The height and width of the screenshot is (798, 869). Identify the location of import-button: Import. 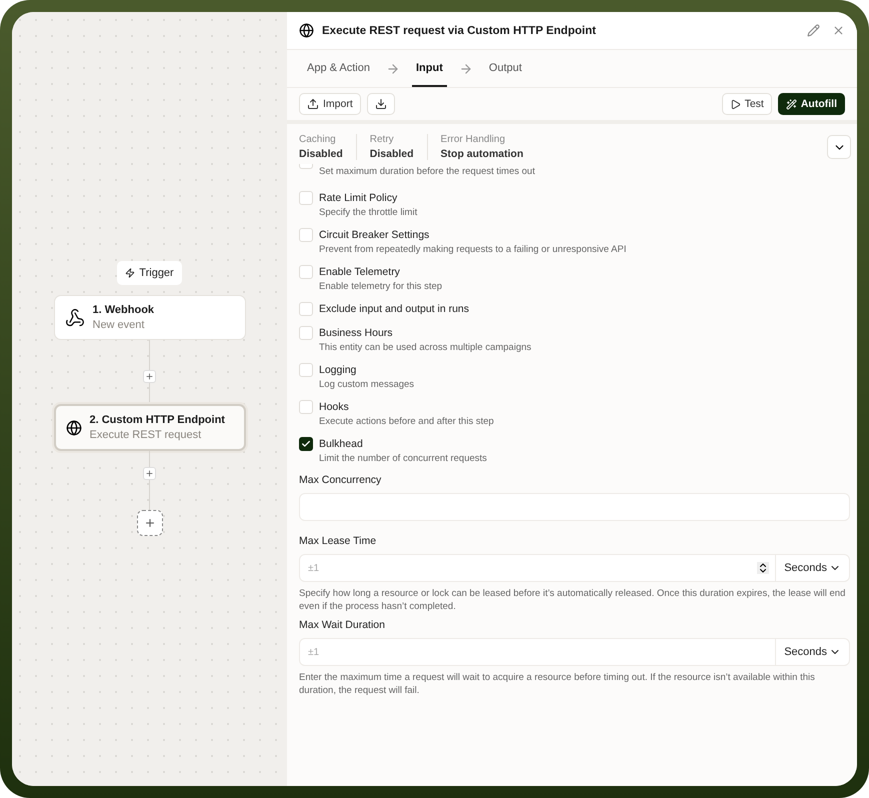
(330, 104).